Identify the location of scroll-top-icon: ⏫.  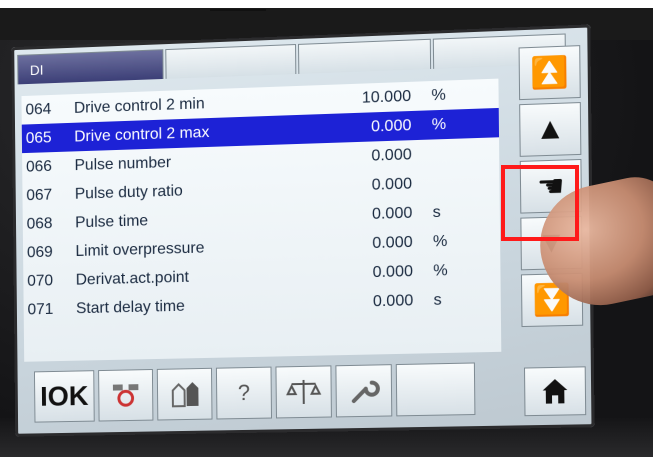
(549, 73).